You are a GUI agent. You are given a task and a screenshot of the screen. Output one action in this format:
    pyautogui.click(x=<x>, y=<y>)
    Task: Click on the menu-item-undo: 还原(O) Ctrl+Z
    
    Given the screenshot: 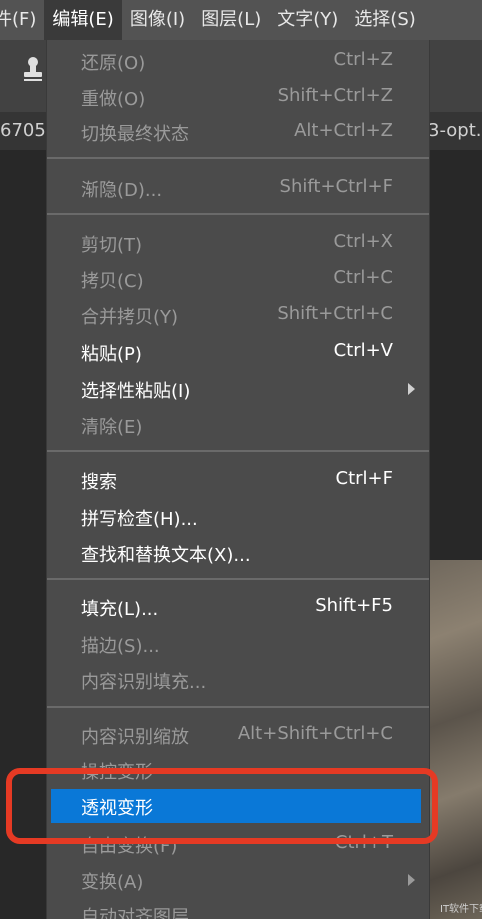 What is the action you would take?
    pyautogui.click(x=238, y=61)
    